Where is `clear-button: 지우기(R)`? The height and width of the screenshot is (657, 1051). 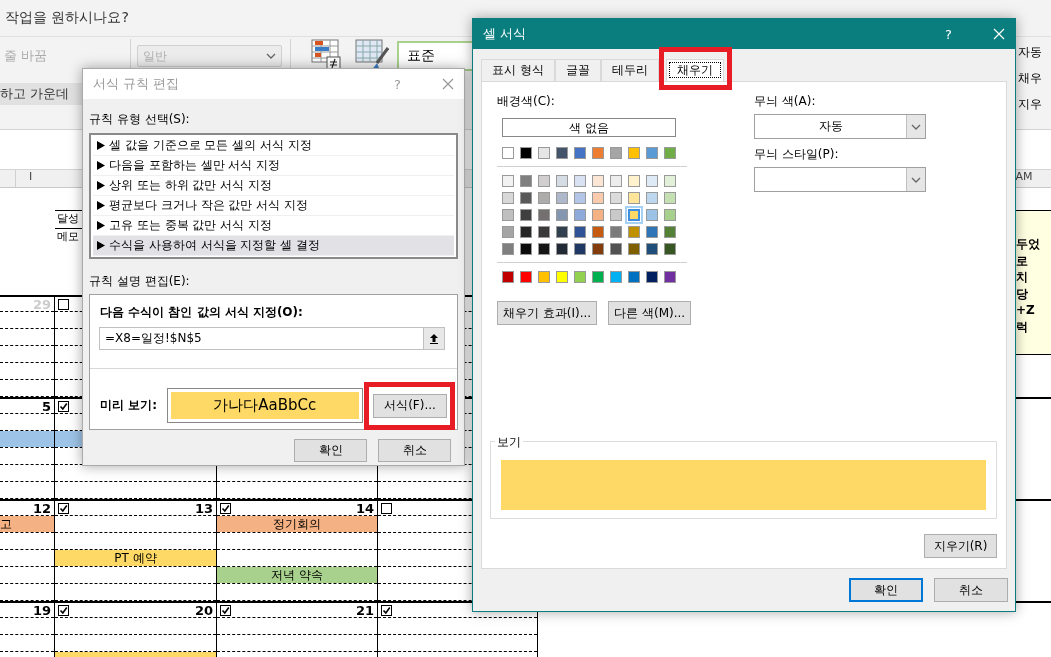 clear-button: 지우기(R) is located at coordinates (960, 546).